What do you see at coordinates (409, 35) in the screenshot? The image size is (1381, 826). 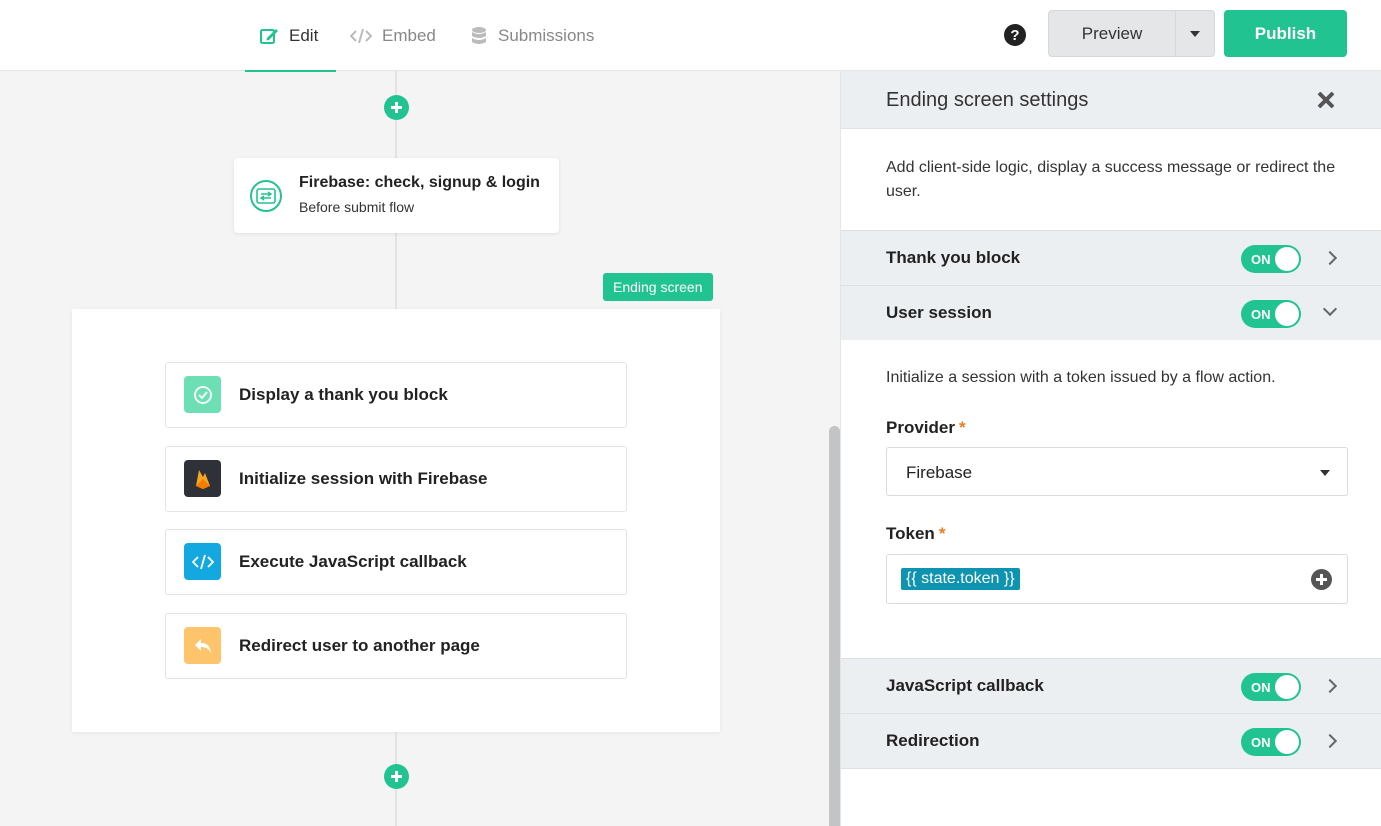 I see `tab-embed-label: Embed` at bounding box center [409, 35].